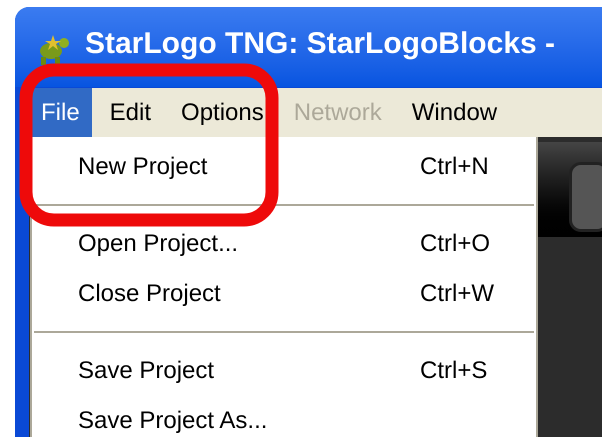 Image resolution: width=602 pixels, height=437 pixels. What do you see at coordinates (131, 112) in the screenshot?
I see `menu: Edit` at bounding box center [131, 112].